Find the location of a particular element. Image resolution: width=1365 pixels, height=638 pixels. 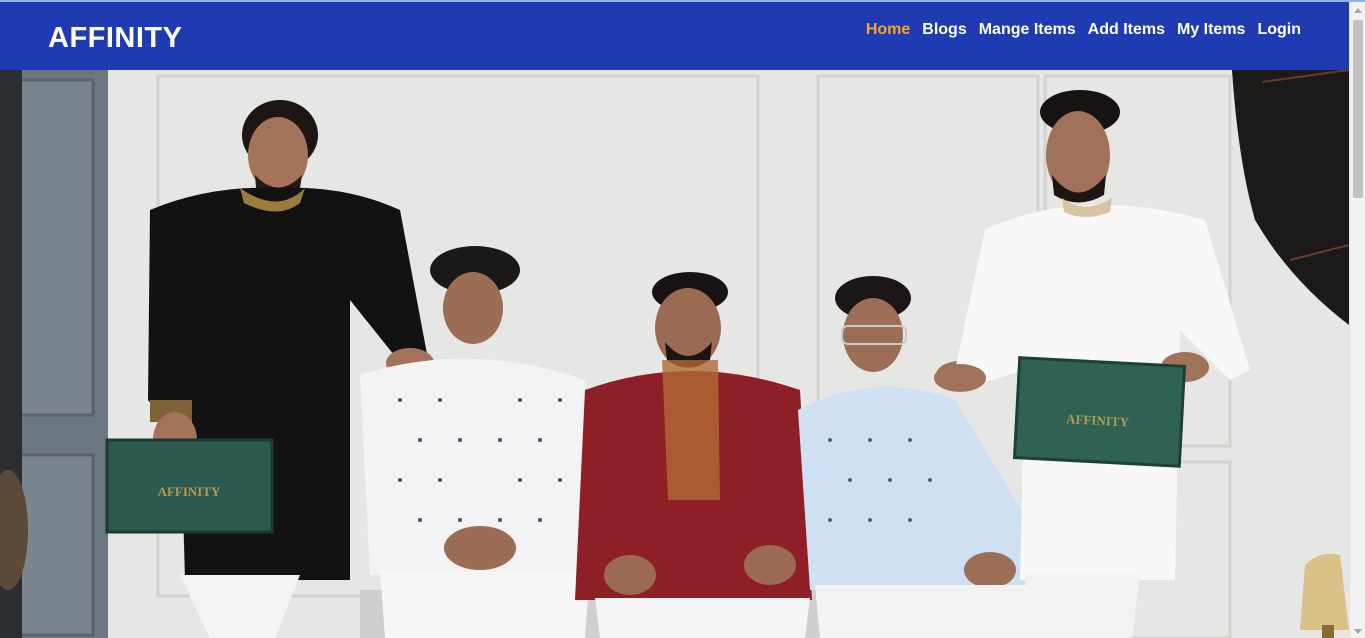

scroll-up-arrow-icon is located at coordinates (1358, 10).